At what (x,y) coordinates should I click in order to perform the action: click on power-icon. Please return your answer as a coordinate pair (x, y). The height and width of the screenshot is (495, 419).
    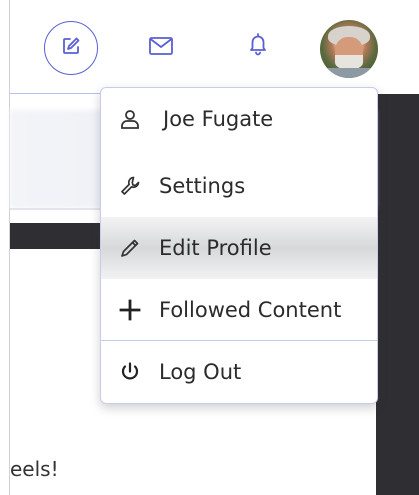
    Looking at the image, I should click on (130, 372).